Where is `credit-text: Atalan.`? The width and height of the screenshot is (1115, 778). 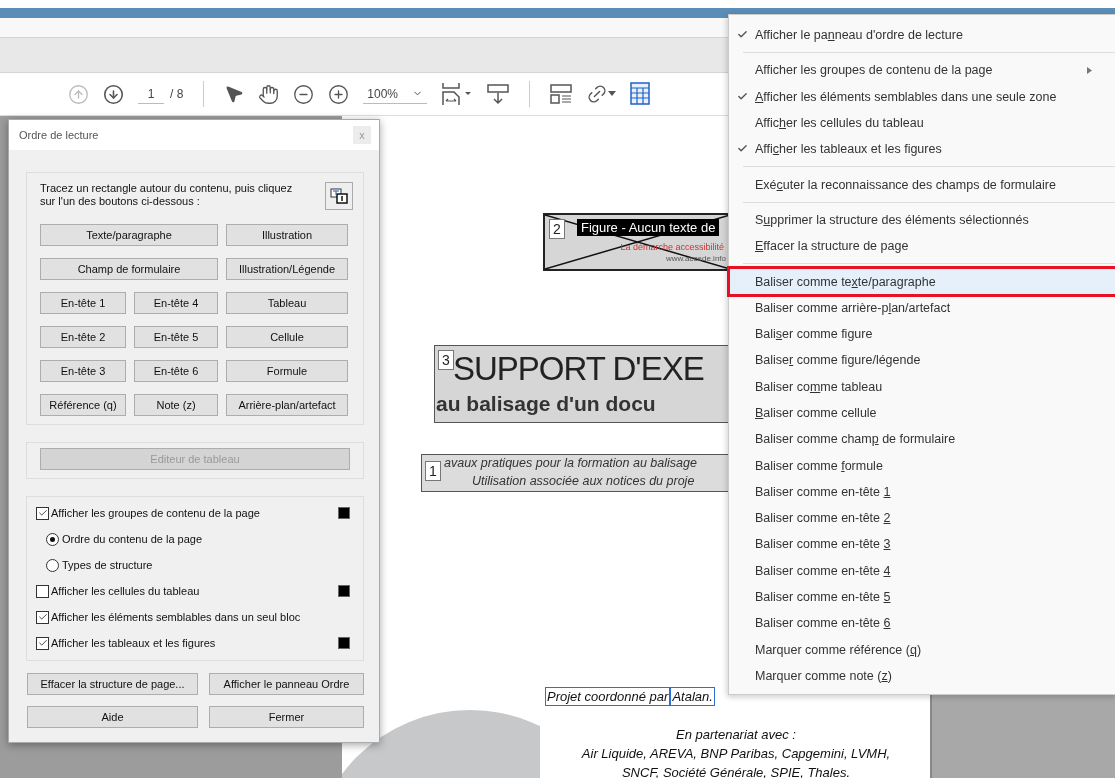
credit-text: Atalan. is located at coordinates (692, 696).